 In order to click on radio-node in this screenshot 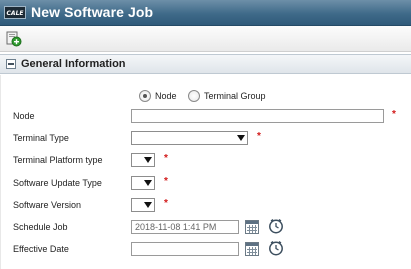, I will do `click(145, 96)`.